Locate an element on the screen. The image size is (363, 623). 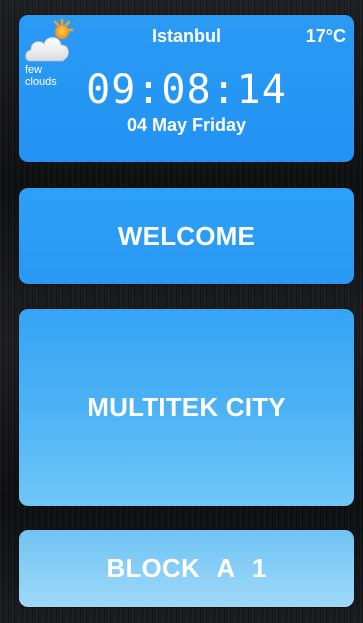
temperature: 17°C is located at coordinates (325, 36).